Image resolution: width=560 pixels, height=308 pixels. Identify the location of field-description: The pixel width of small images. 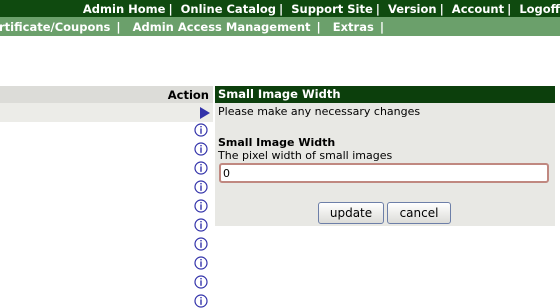
(305, 155).